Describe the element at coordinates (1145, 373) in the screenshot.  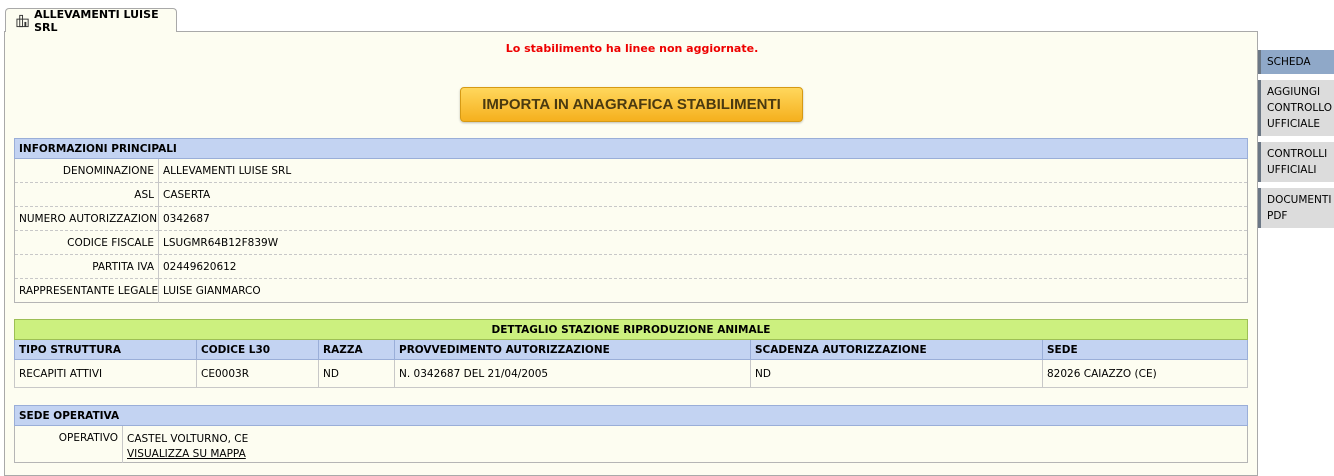
I see `table-cell: 82026 CAIAZZO (CE)` at that location.